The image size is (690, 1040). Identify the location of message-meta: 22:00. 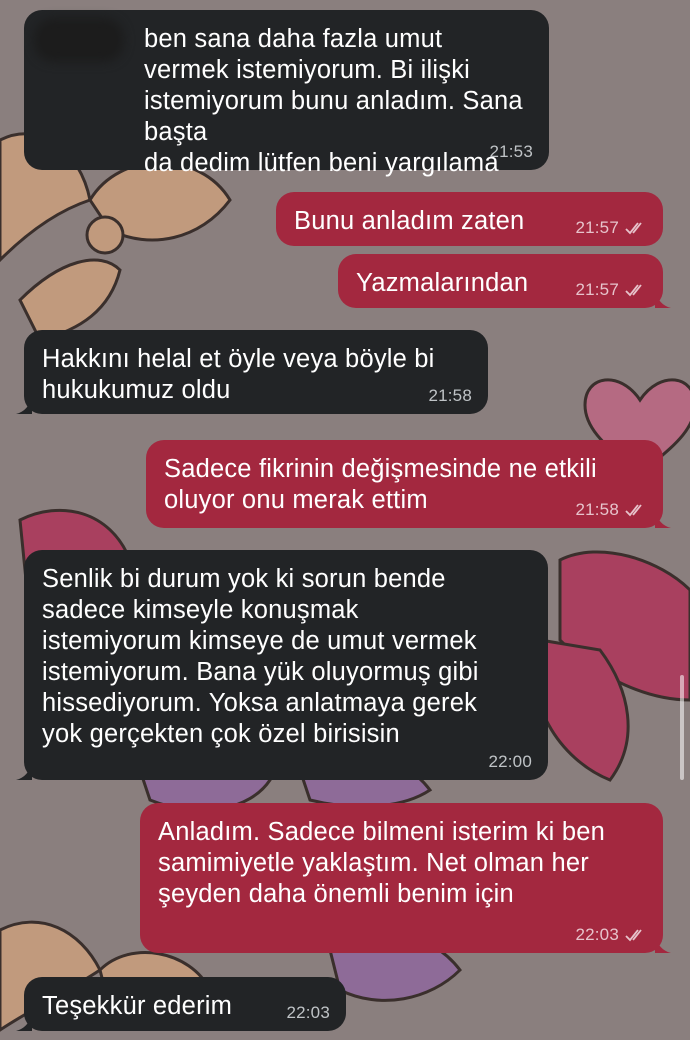
(510, 762).